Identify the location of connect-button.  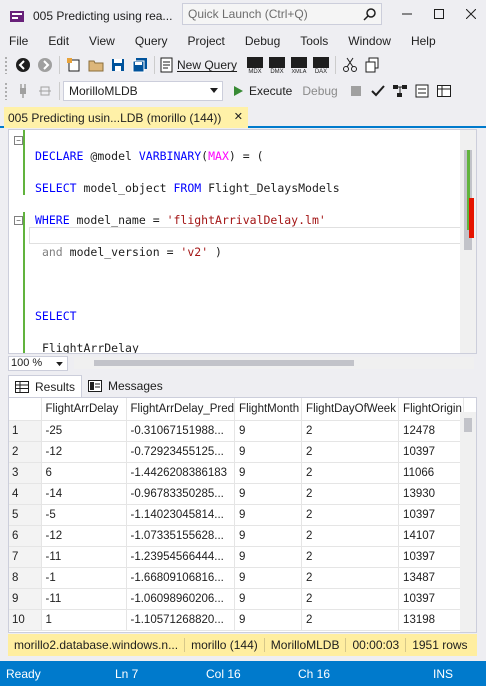
(23, 91).